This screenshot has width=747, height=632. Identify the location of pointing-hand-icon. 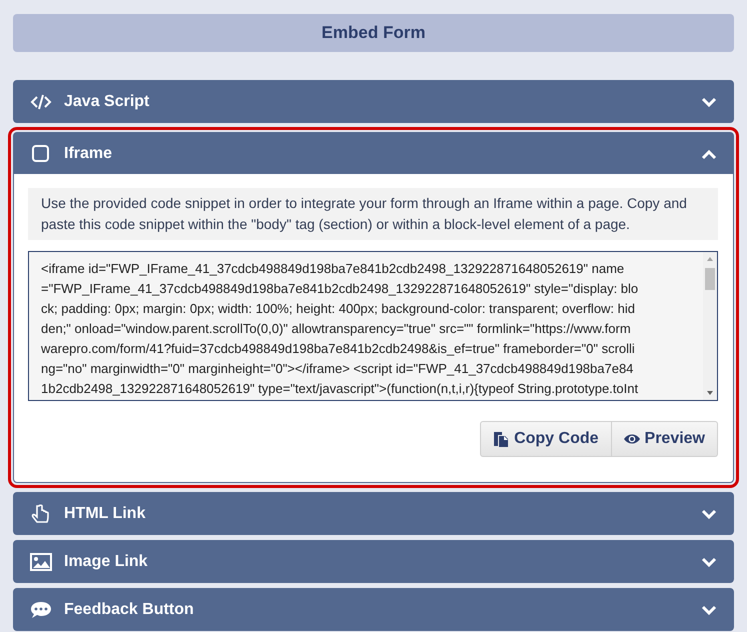
(41, 514).